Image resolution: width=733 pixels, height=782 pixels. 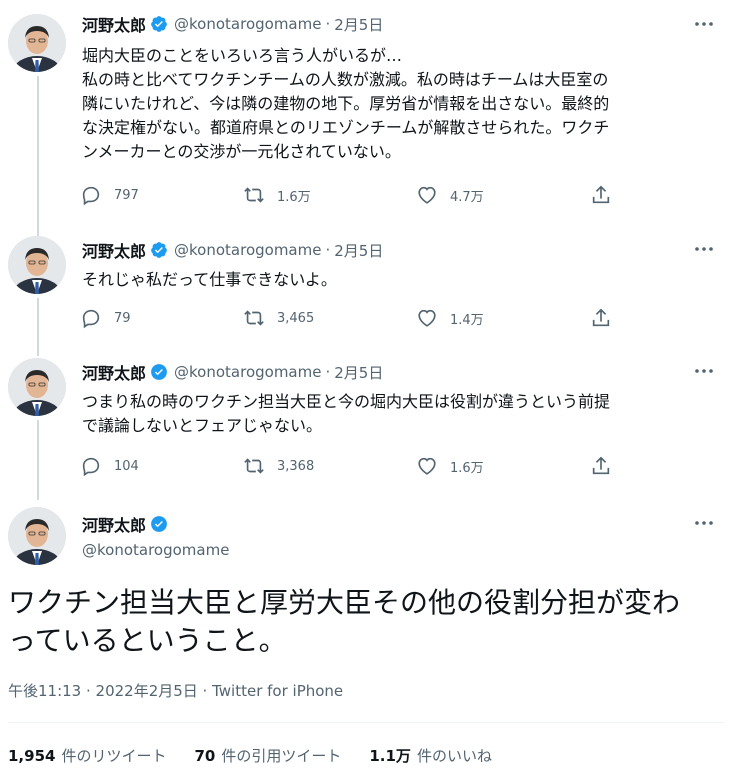 What do you see at coordinates (105, 318) in the screenshot?
I see `reply-button: 79` at bounding box center [105, 318].